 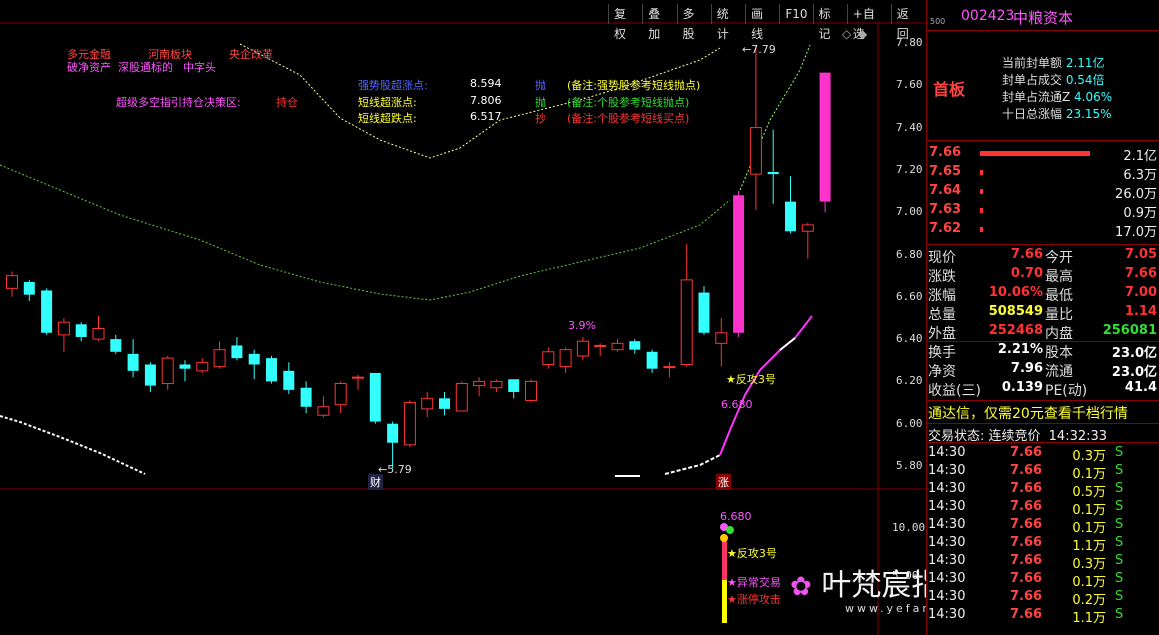 What do you see at coordinates (540, 85) in the screenshot?
I see `signal-1-action: 抛` at bounding box center [540, 85].